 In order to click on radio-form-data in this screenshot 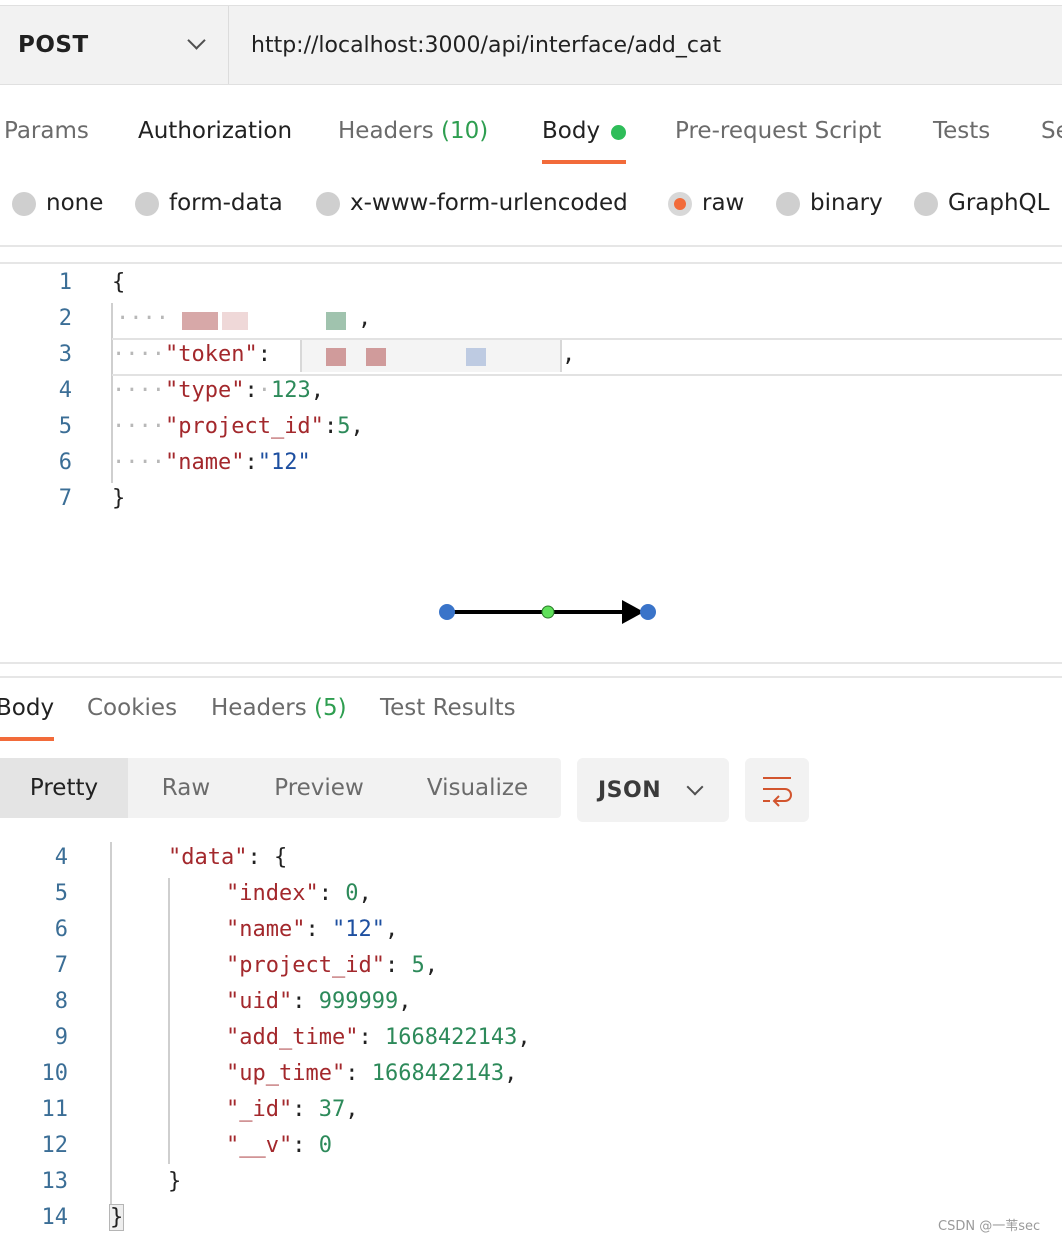, I will do `click(147, 204)`.